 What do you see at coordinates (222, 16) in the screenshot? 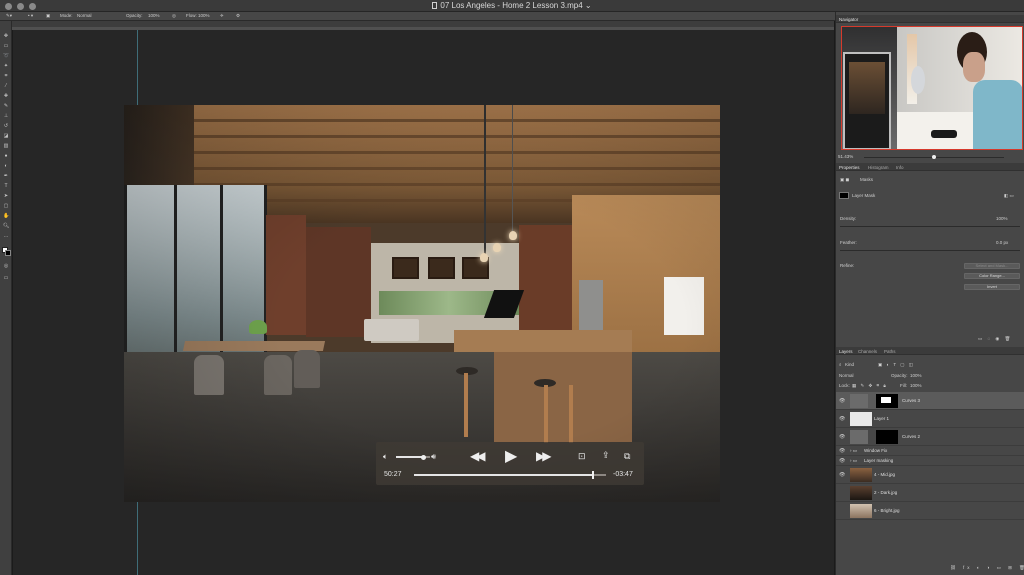
I see `airbrush-icon: ✈` at bounding box center [222, 16].